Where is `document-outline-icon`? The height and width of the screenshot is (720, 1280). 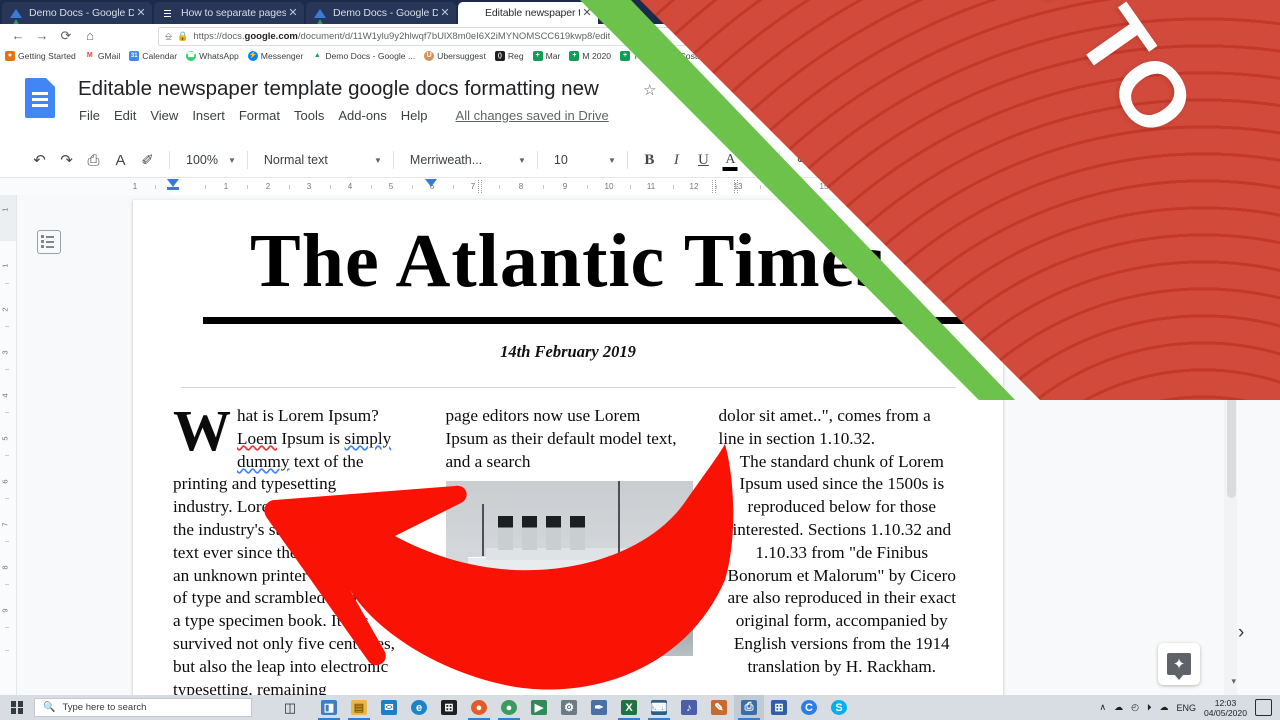
document-outline-icon is located at coordinates (49, 242).